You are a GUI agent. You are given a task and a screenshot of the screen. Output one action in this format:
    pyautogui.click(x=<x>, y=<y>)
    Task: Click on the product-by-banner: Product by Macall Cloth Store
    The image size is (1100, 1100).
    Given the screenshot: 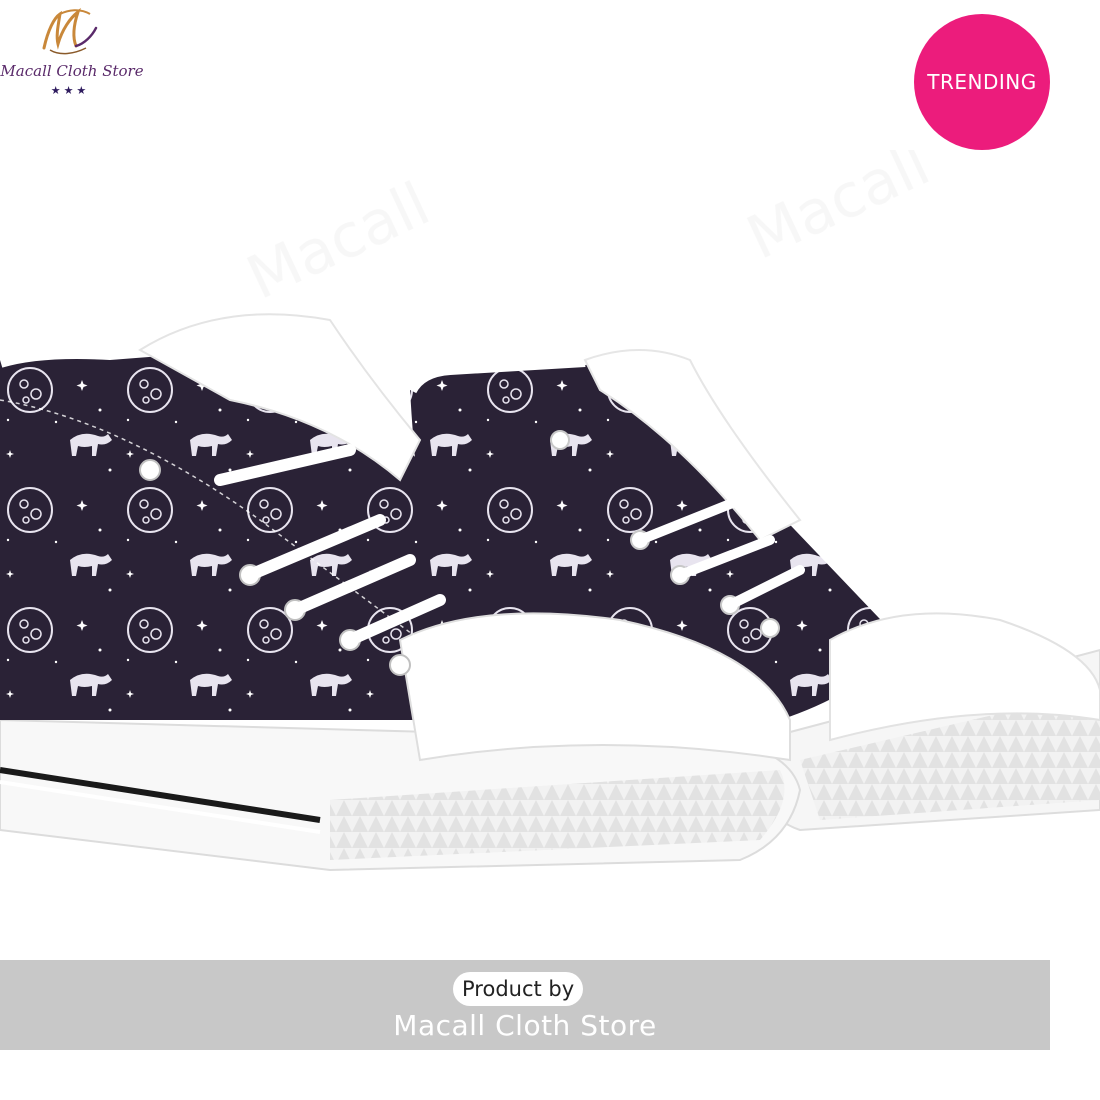 What is the action you would take?
    pyautogui.click(x=525, y=1005)
    